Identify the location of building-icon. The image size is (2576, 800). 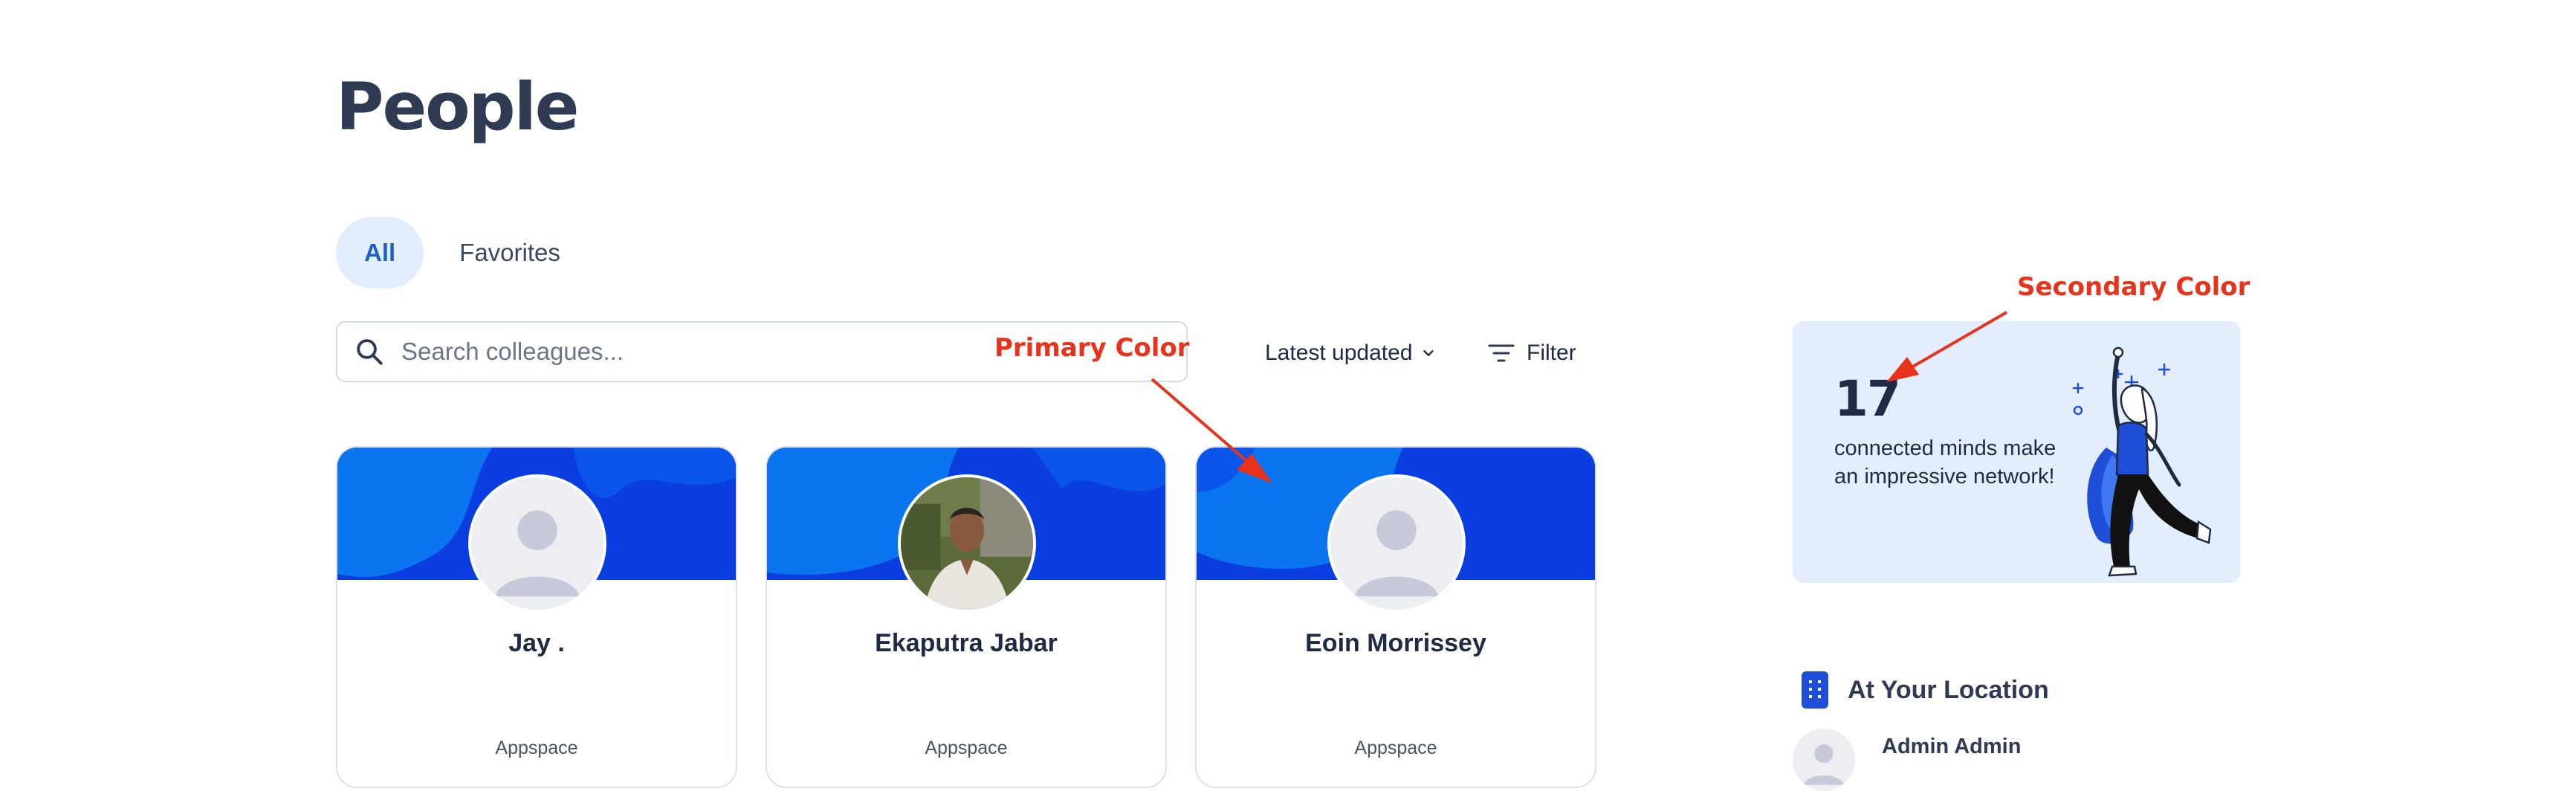
(1815, 690).